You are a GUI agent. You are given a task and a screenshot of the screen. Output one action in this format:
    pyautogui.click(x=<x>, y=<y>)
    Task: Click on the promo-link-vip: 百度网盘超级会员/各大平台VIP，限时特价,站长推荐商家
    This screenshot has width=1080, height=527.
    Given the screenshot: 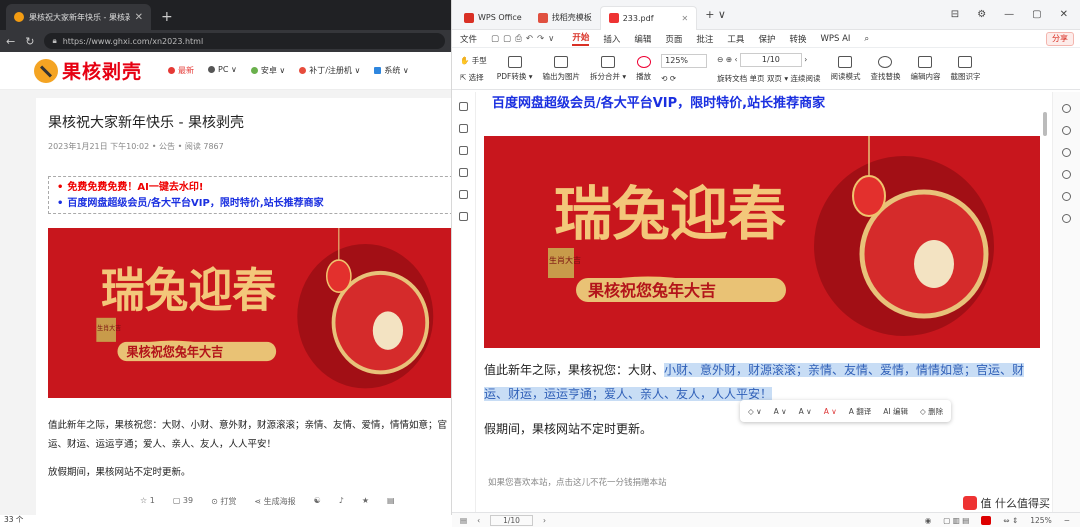 What is the action you would take?
    pyautogui.click(x=254, y=204)
    